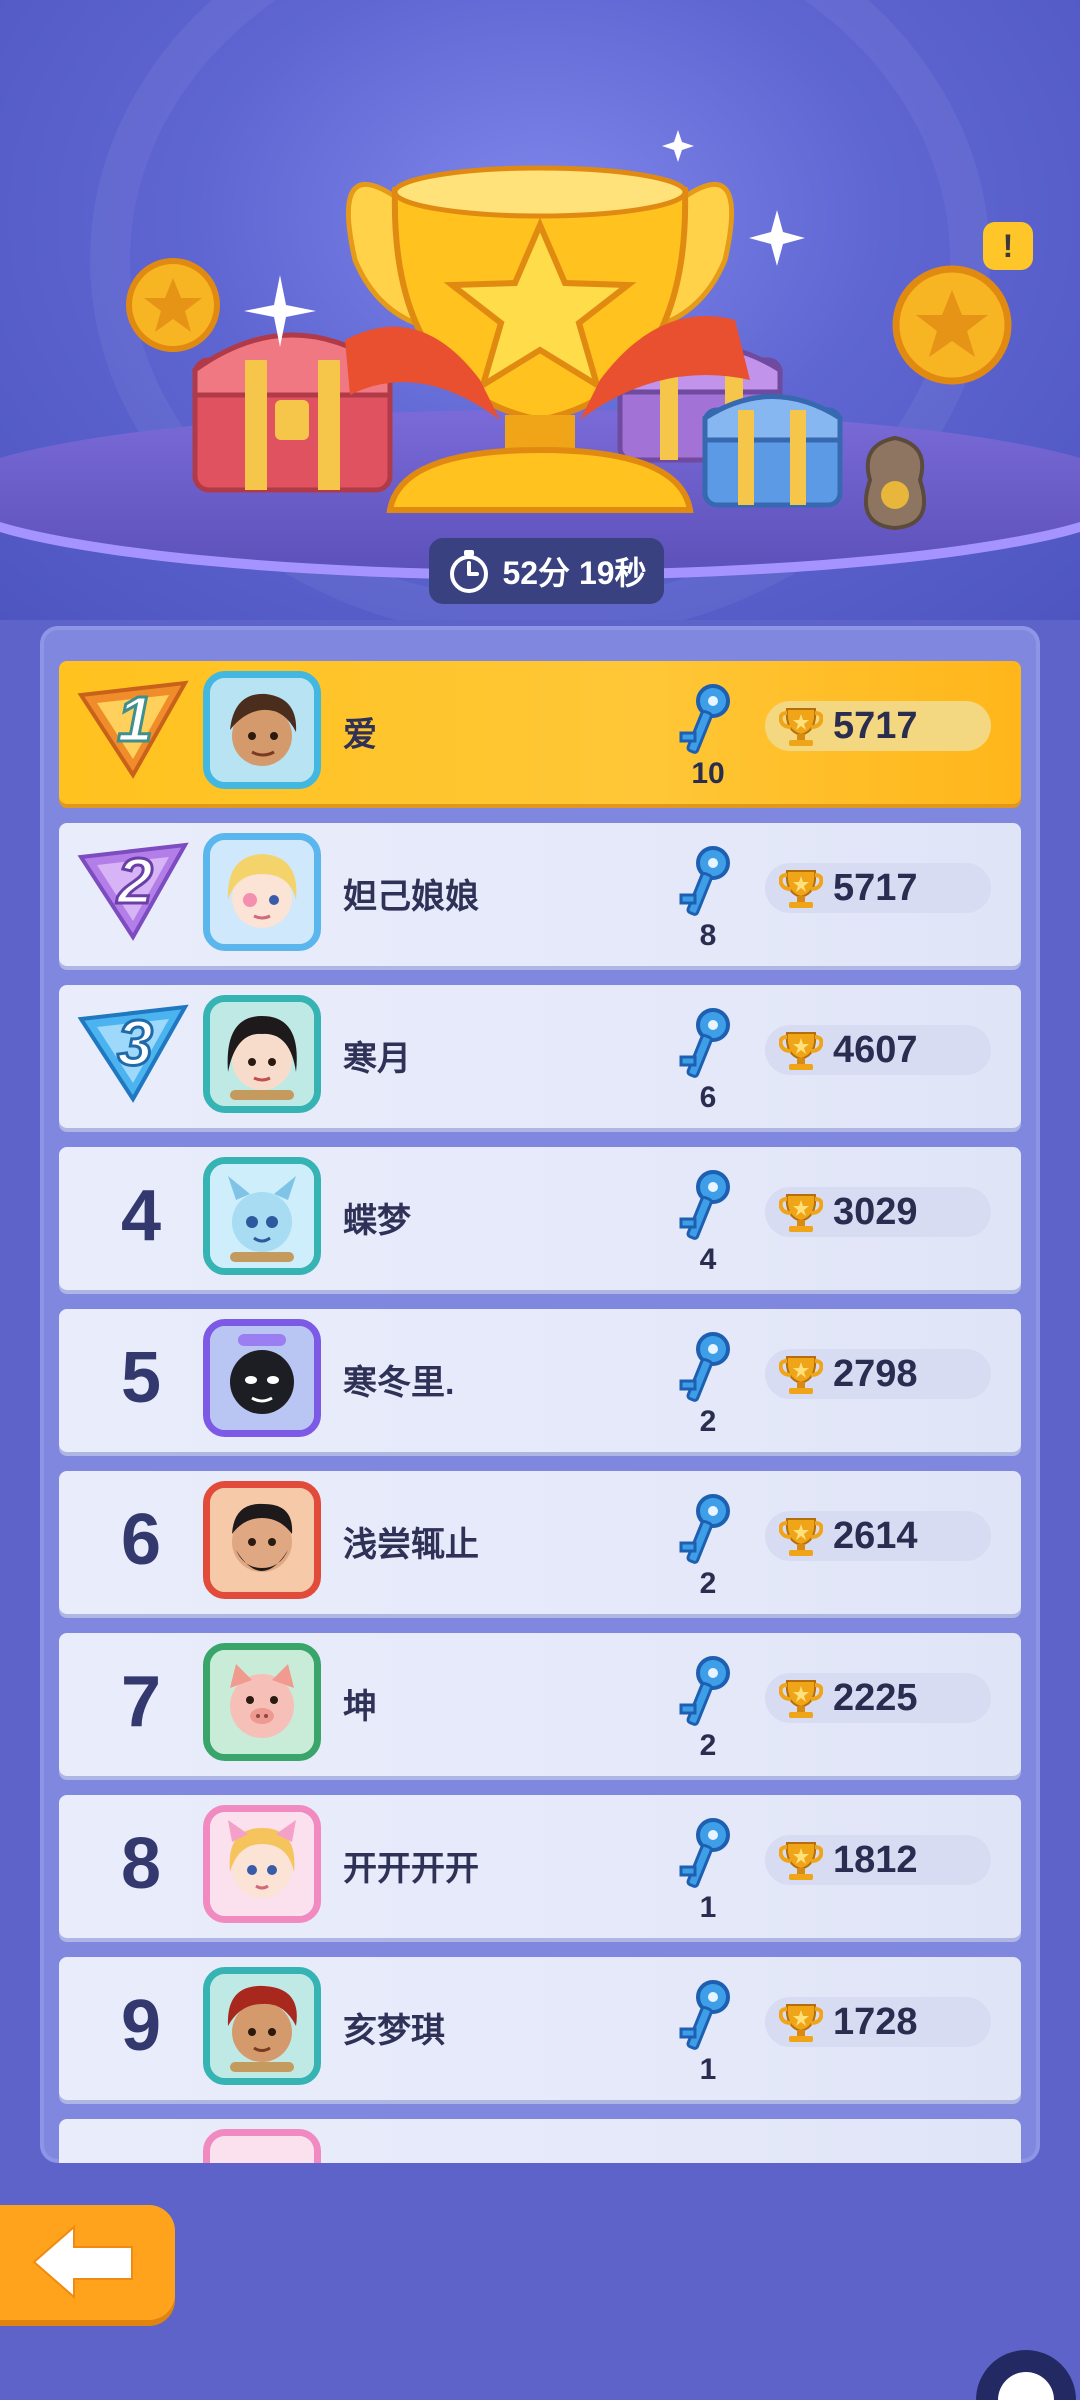 This screenshot has width=1080, height=2400. What do you see at coordinates (141, 1216) in the screenshot?
I see `rank-number: 4` at bounding box center [141, 1216].